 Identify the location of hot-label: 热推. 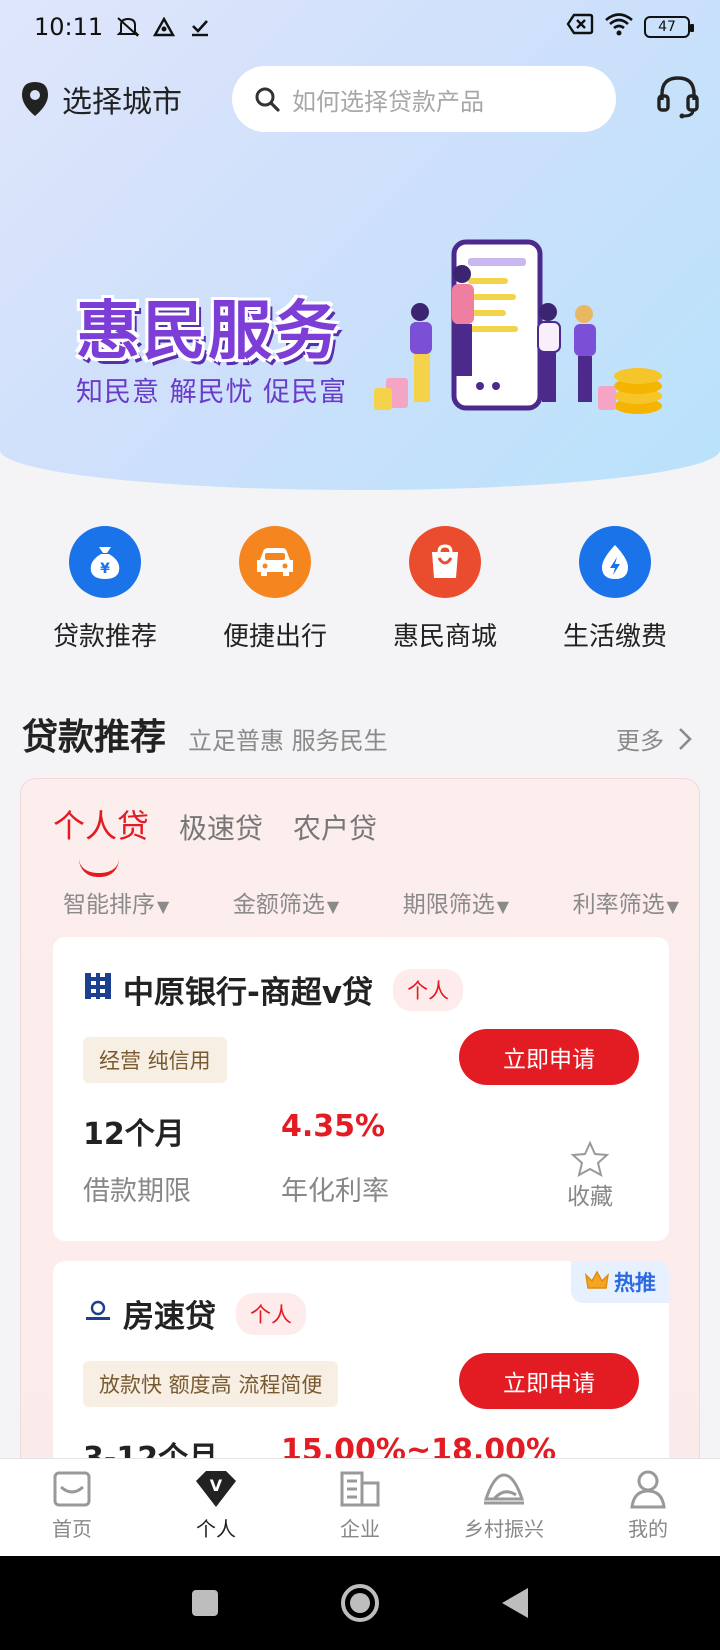
(635, 1283).